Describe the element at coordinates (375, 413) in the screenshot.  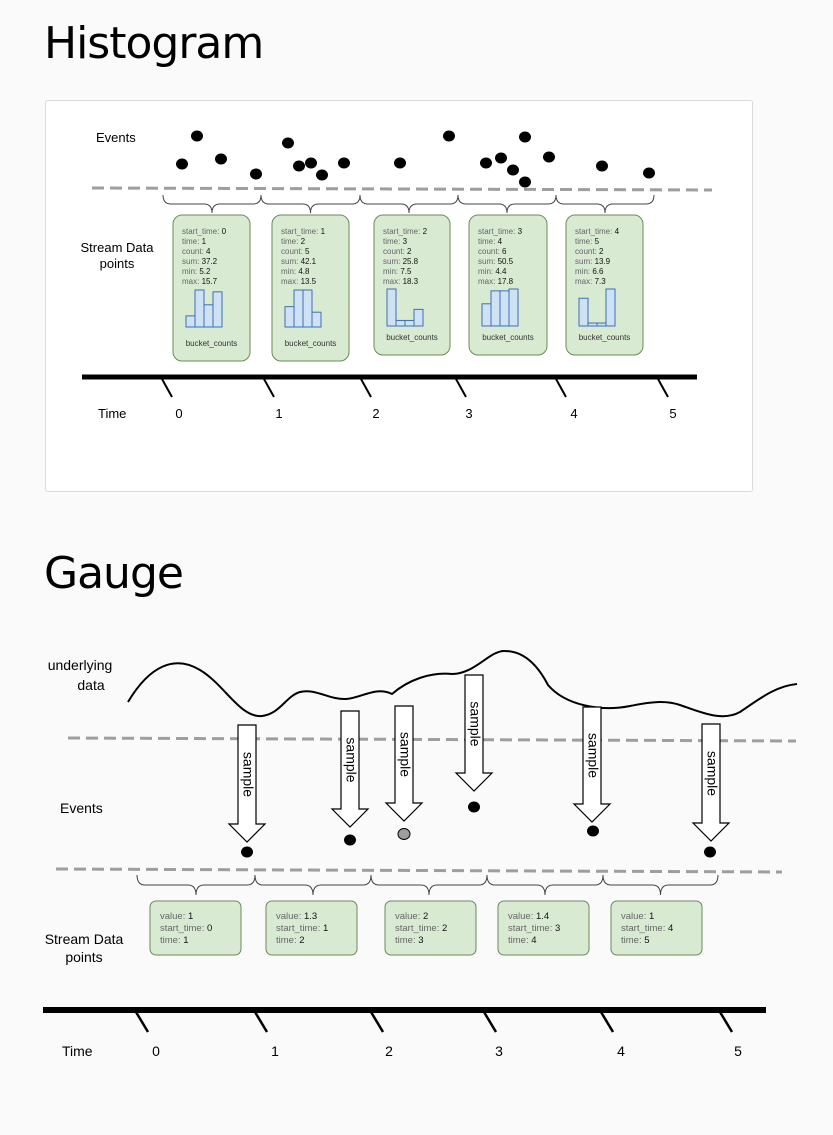
I see `time-tick-label: 2` at that location.